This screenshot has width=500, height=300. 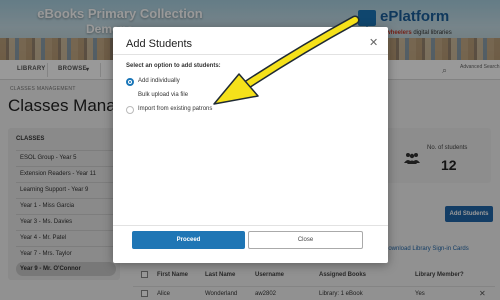 What do you see at coordinates (163, 95) in the screenshot?
I see `option-label: Bulk upload via file` at bounding box center [163, 95].